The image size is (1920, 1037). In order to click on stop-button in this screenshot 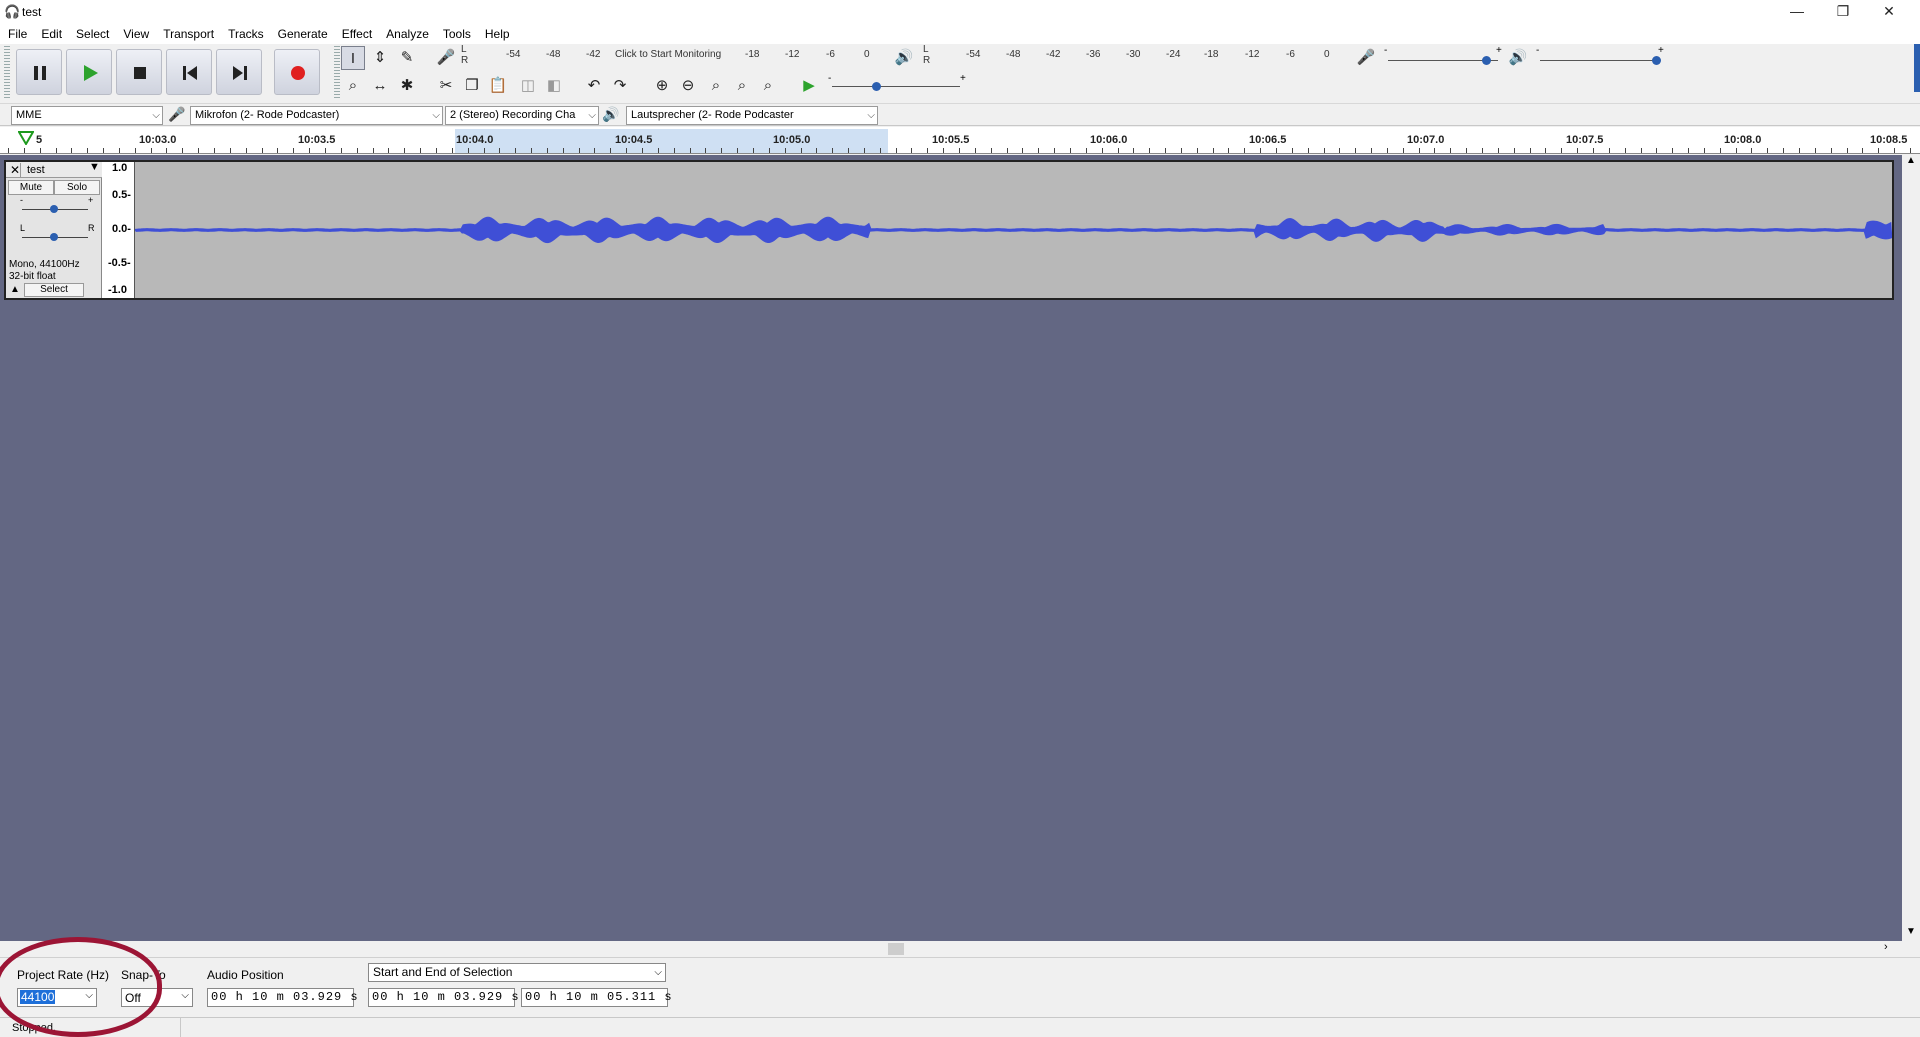, I will do `click(139, 72)`.